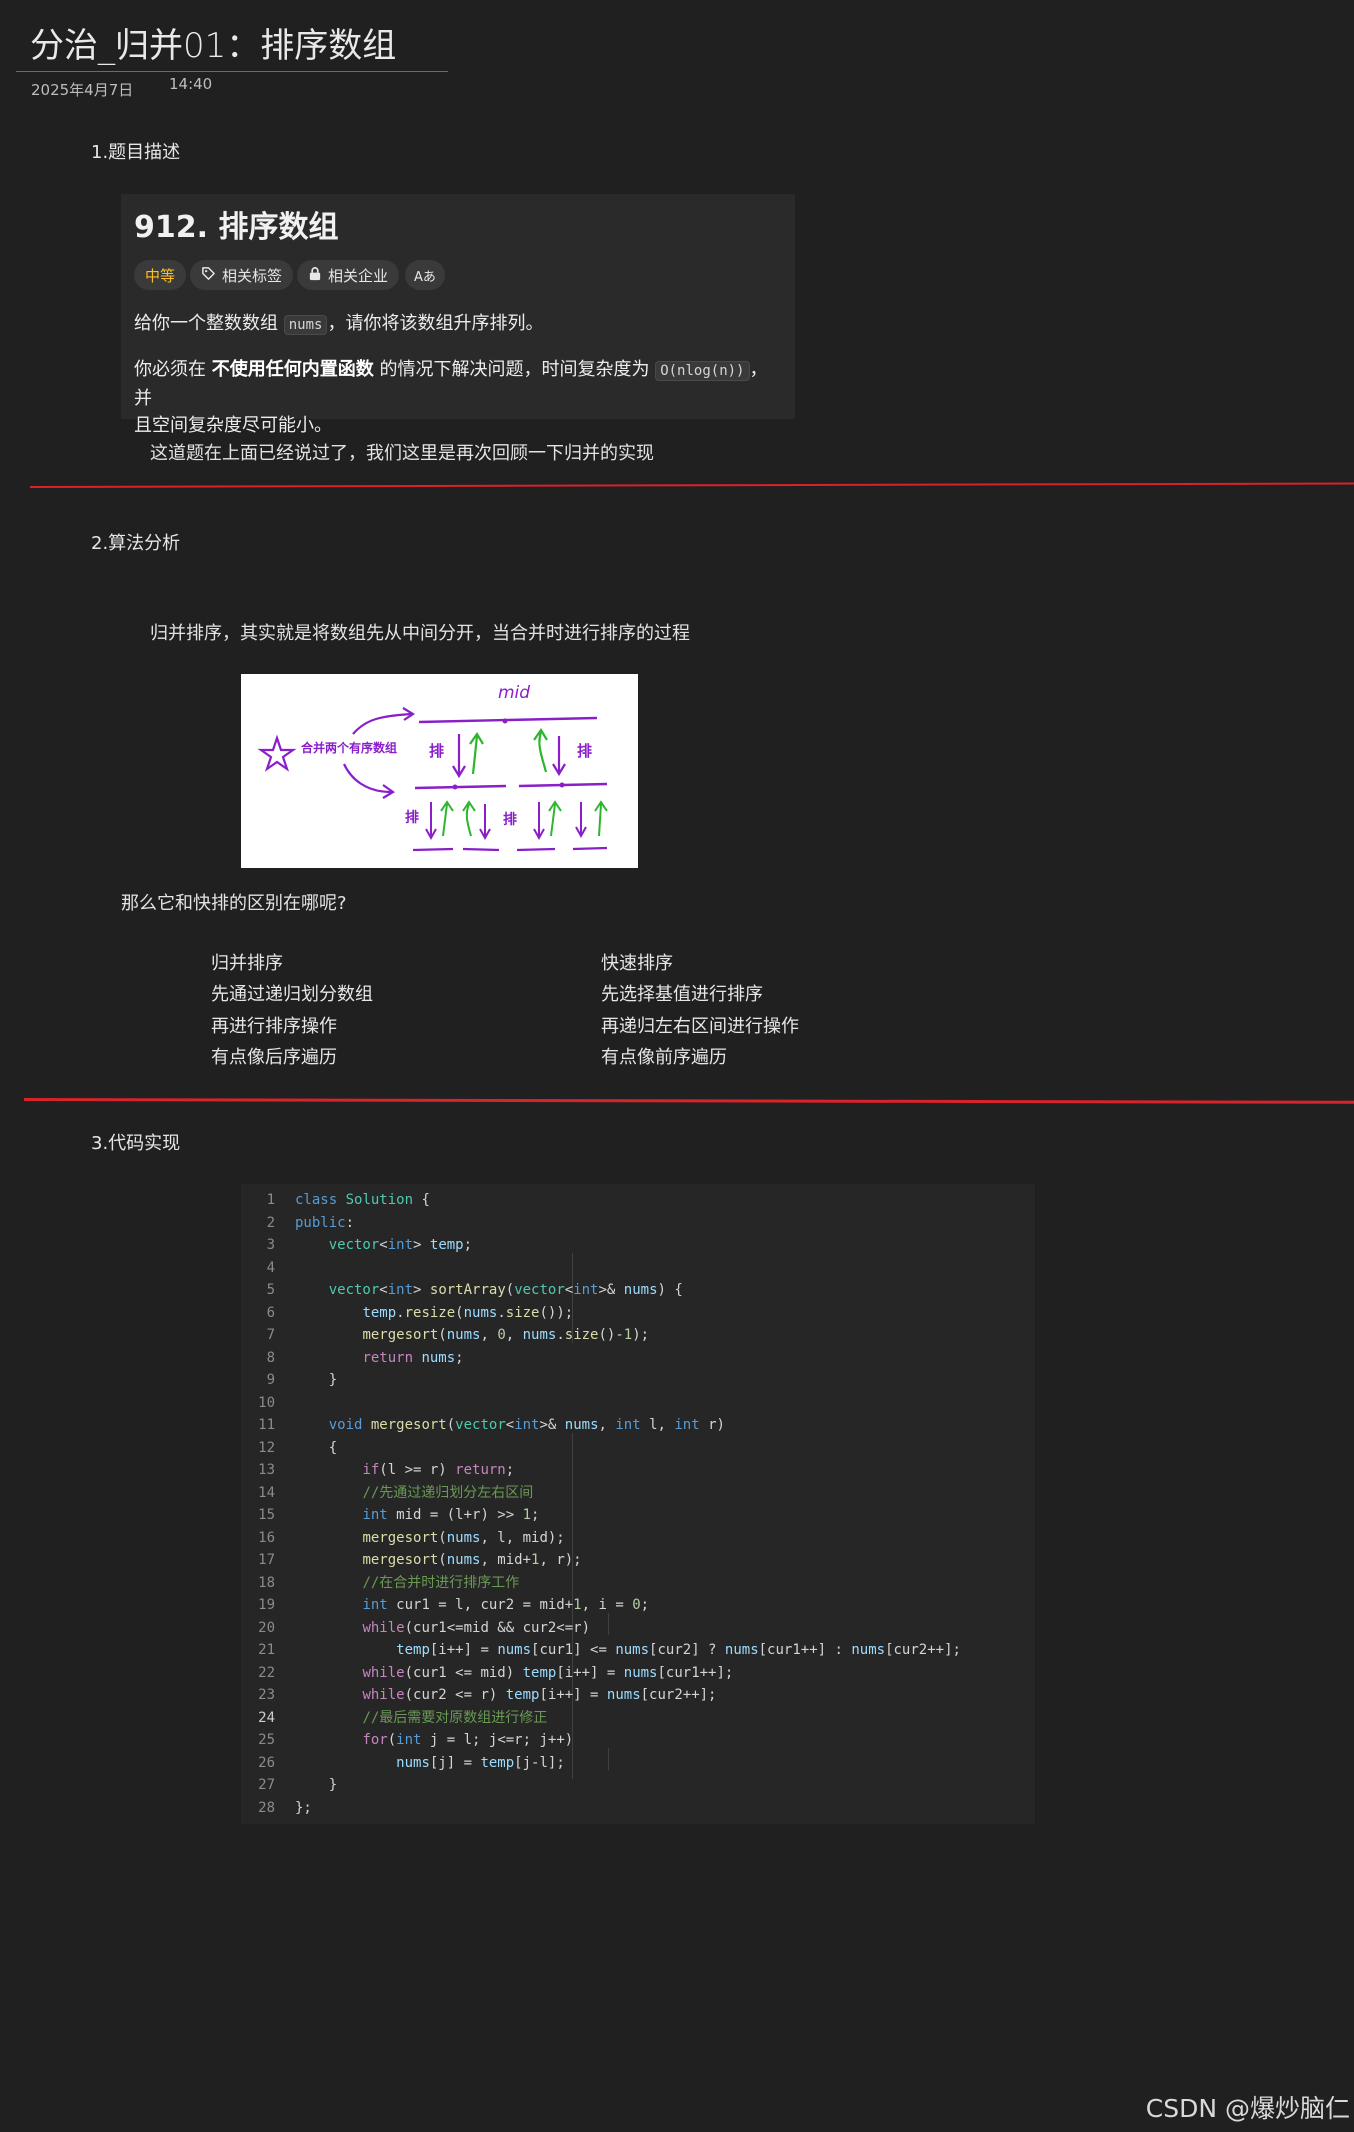 The width and height of the screenshot is (1354, 2132). I want to click on indent-guide, so click(608, 1759).